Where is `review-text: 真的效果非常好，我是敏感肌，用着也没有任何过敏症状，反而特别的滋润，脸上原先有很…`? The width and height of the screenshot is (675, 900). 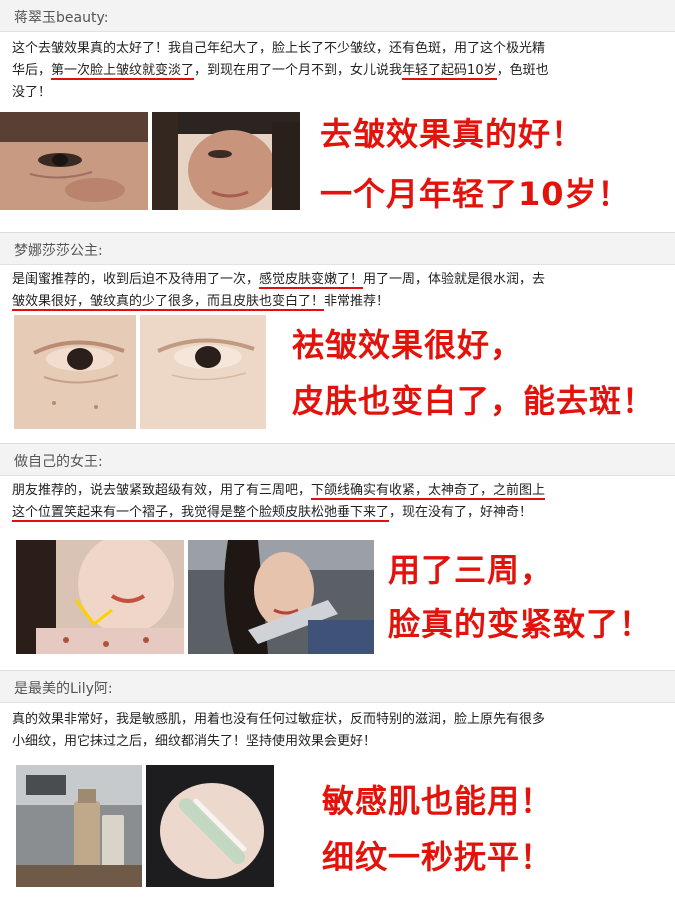
review-text: 真的效果非常好，我是敏感肌，用着也没有任何过敏症状，反而特别的滋润，脸上原先有很… is located at coordinates (279, 730).